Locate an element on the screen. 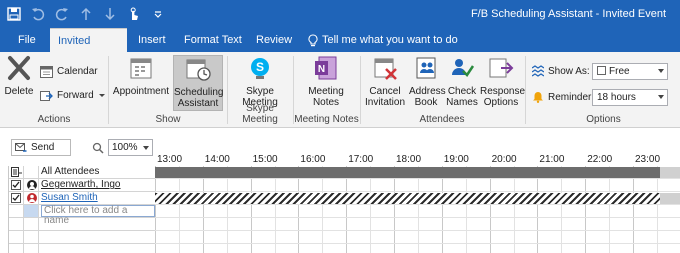 This screenshot has width=680, height=253. required-attendee-icon is located at coordinates (32, 198).